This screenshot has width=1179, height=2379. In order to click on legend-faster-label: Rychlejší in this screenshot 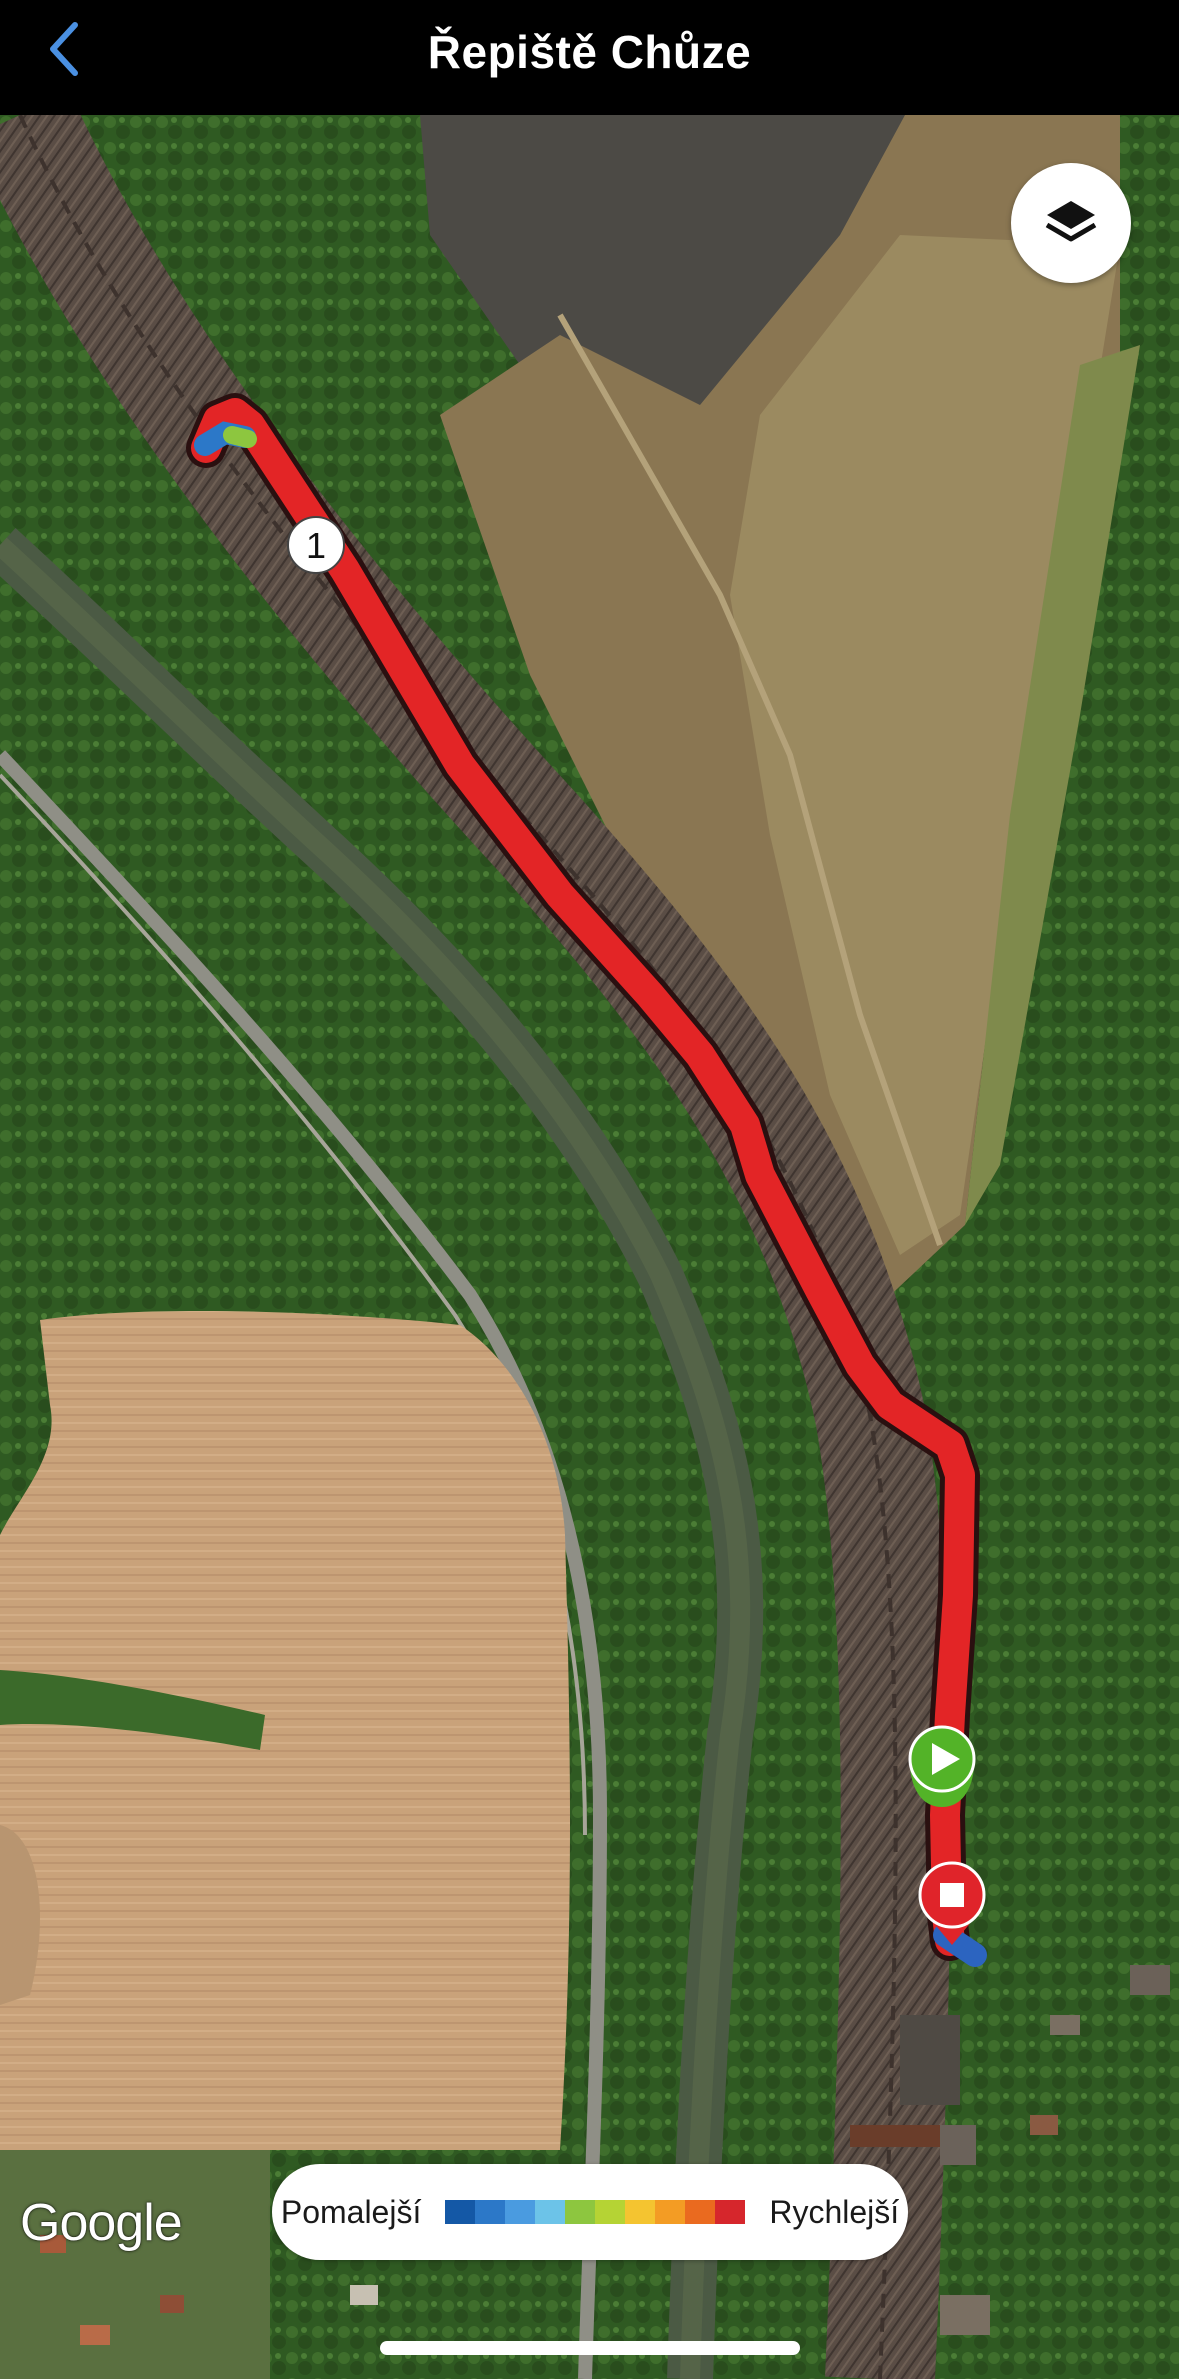, I will do `click(834, 2211)`.